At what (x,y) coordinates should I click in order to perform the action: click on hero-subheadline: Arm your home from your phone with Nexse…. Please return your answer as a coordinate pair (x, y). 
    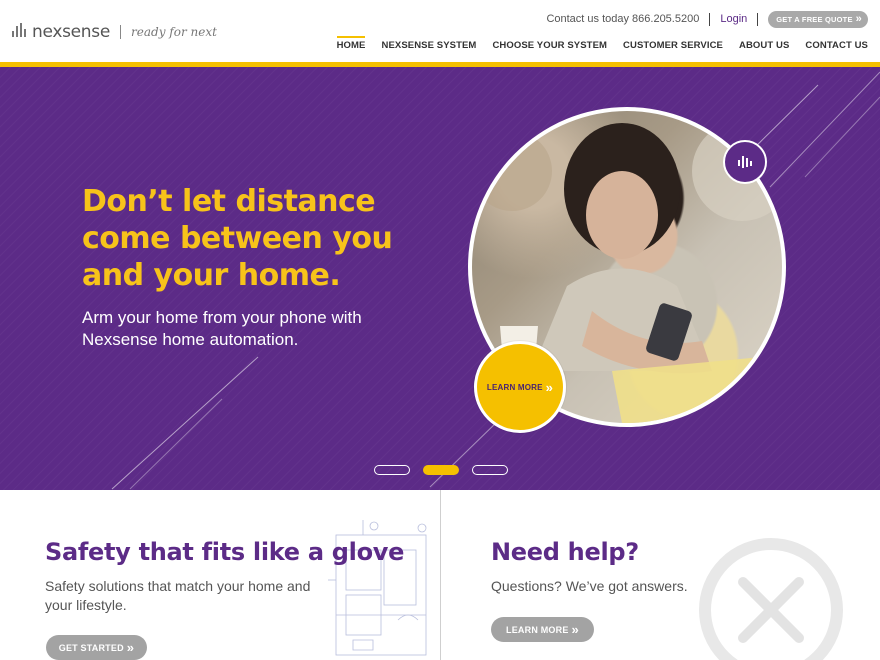
    Looking at the image, I should click on (262, 329).